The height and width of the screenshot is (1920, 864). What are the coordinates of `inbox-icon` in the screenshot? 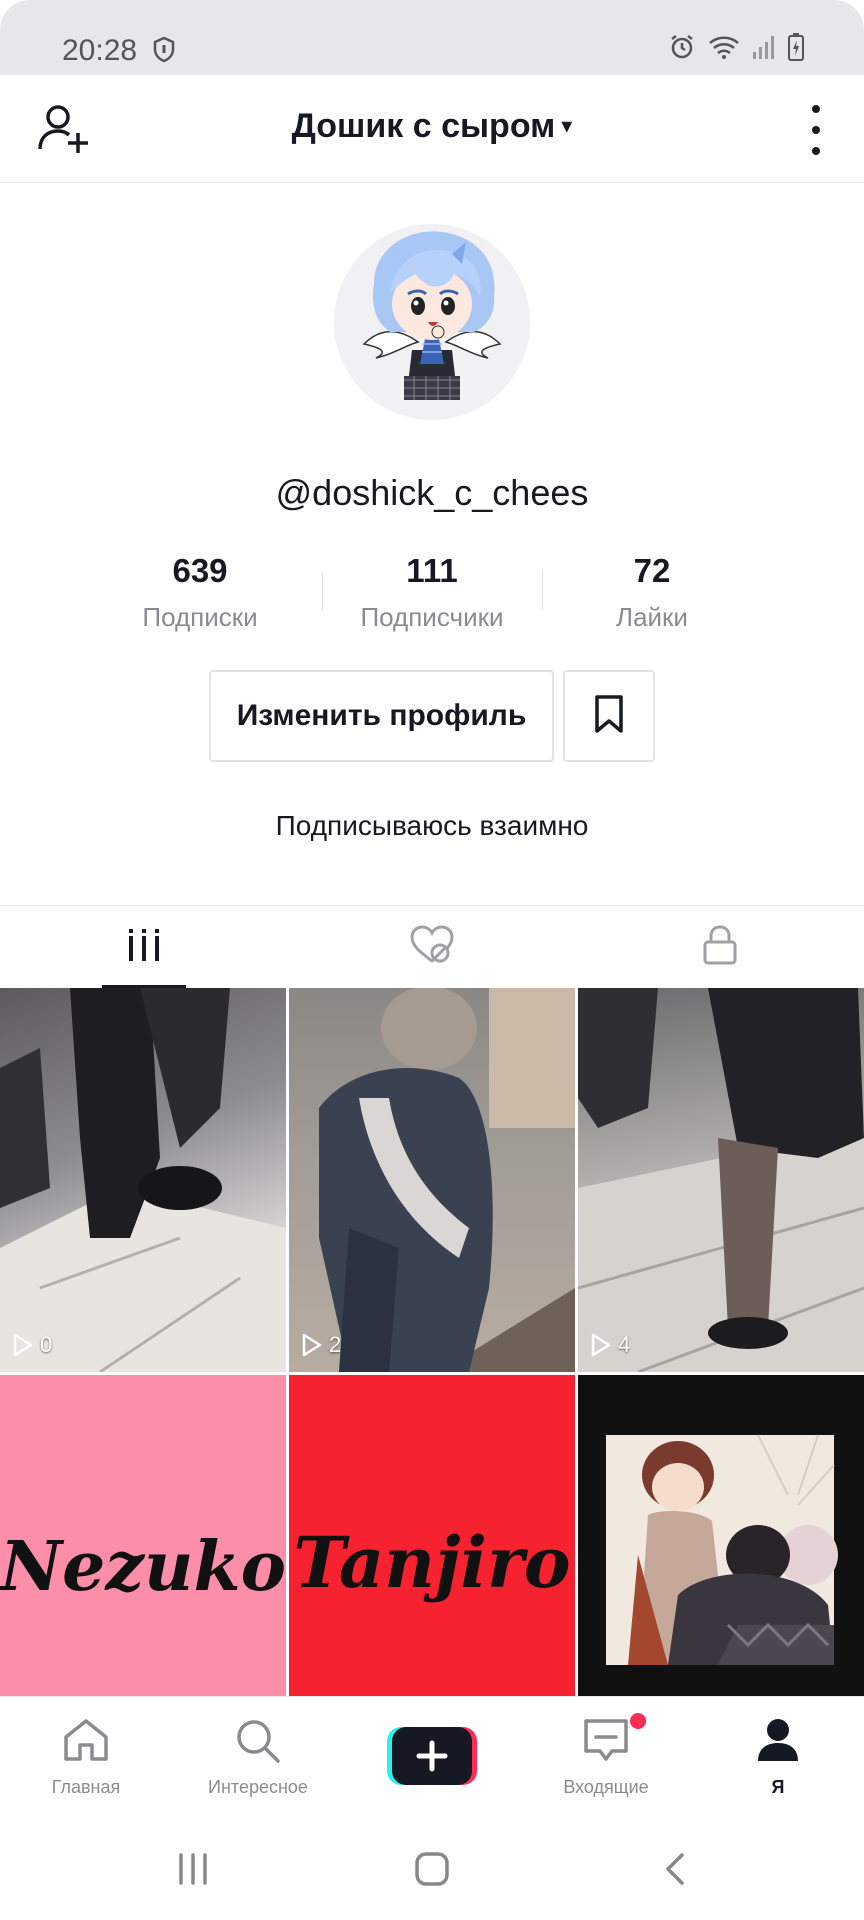 It's located at (606, 1742).